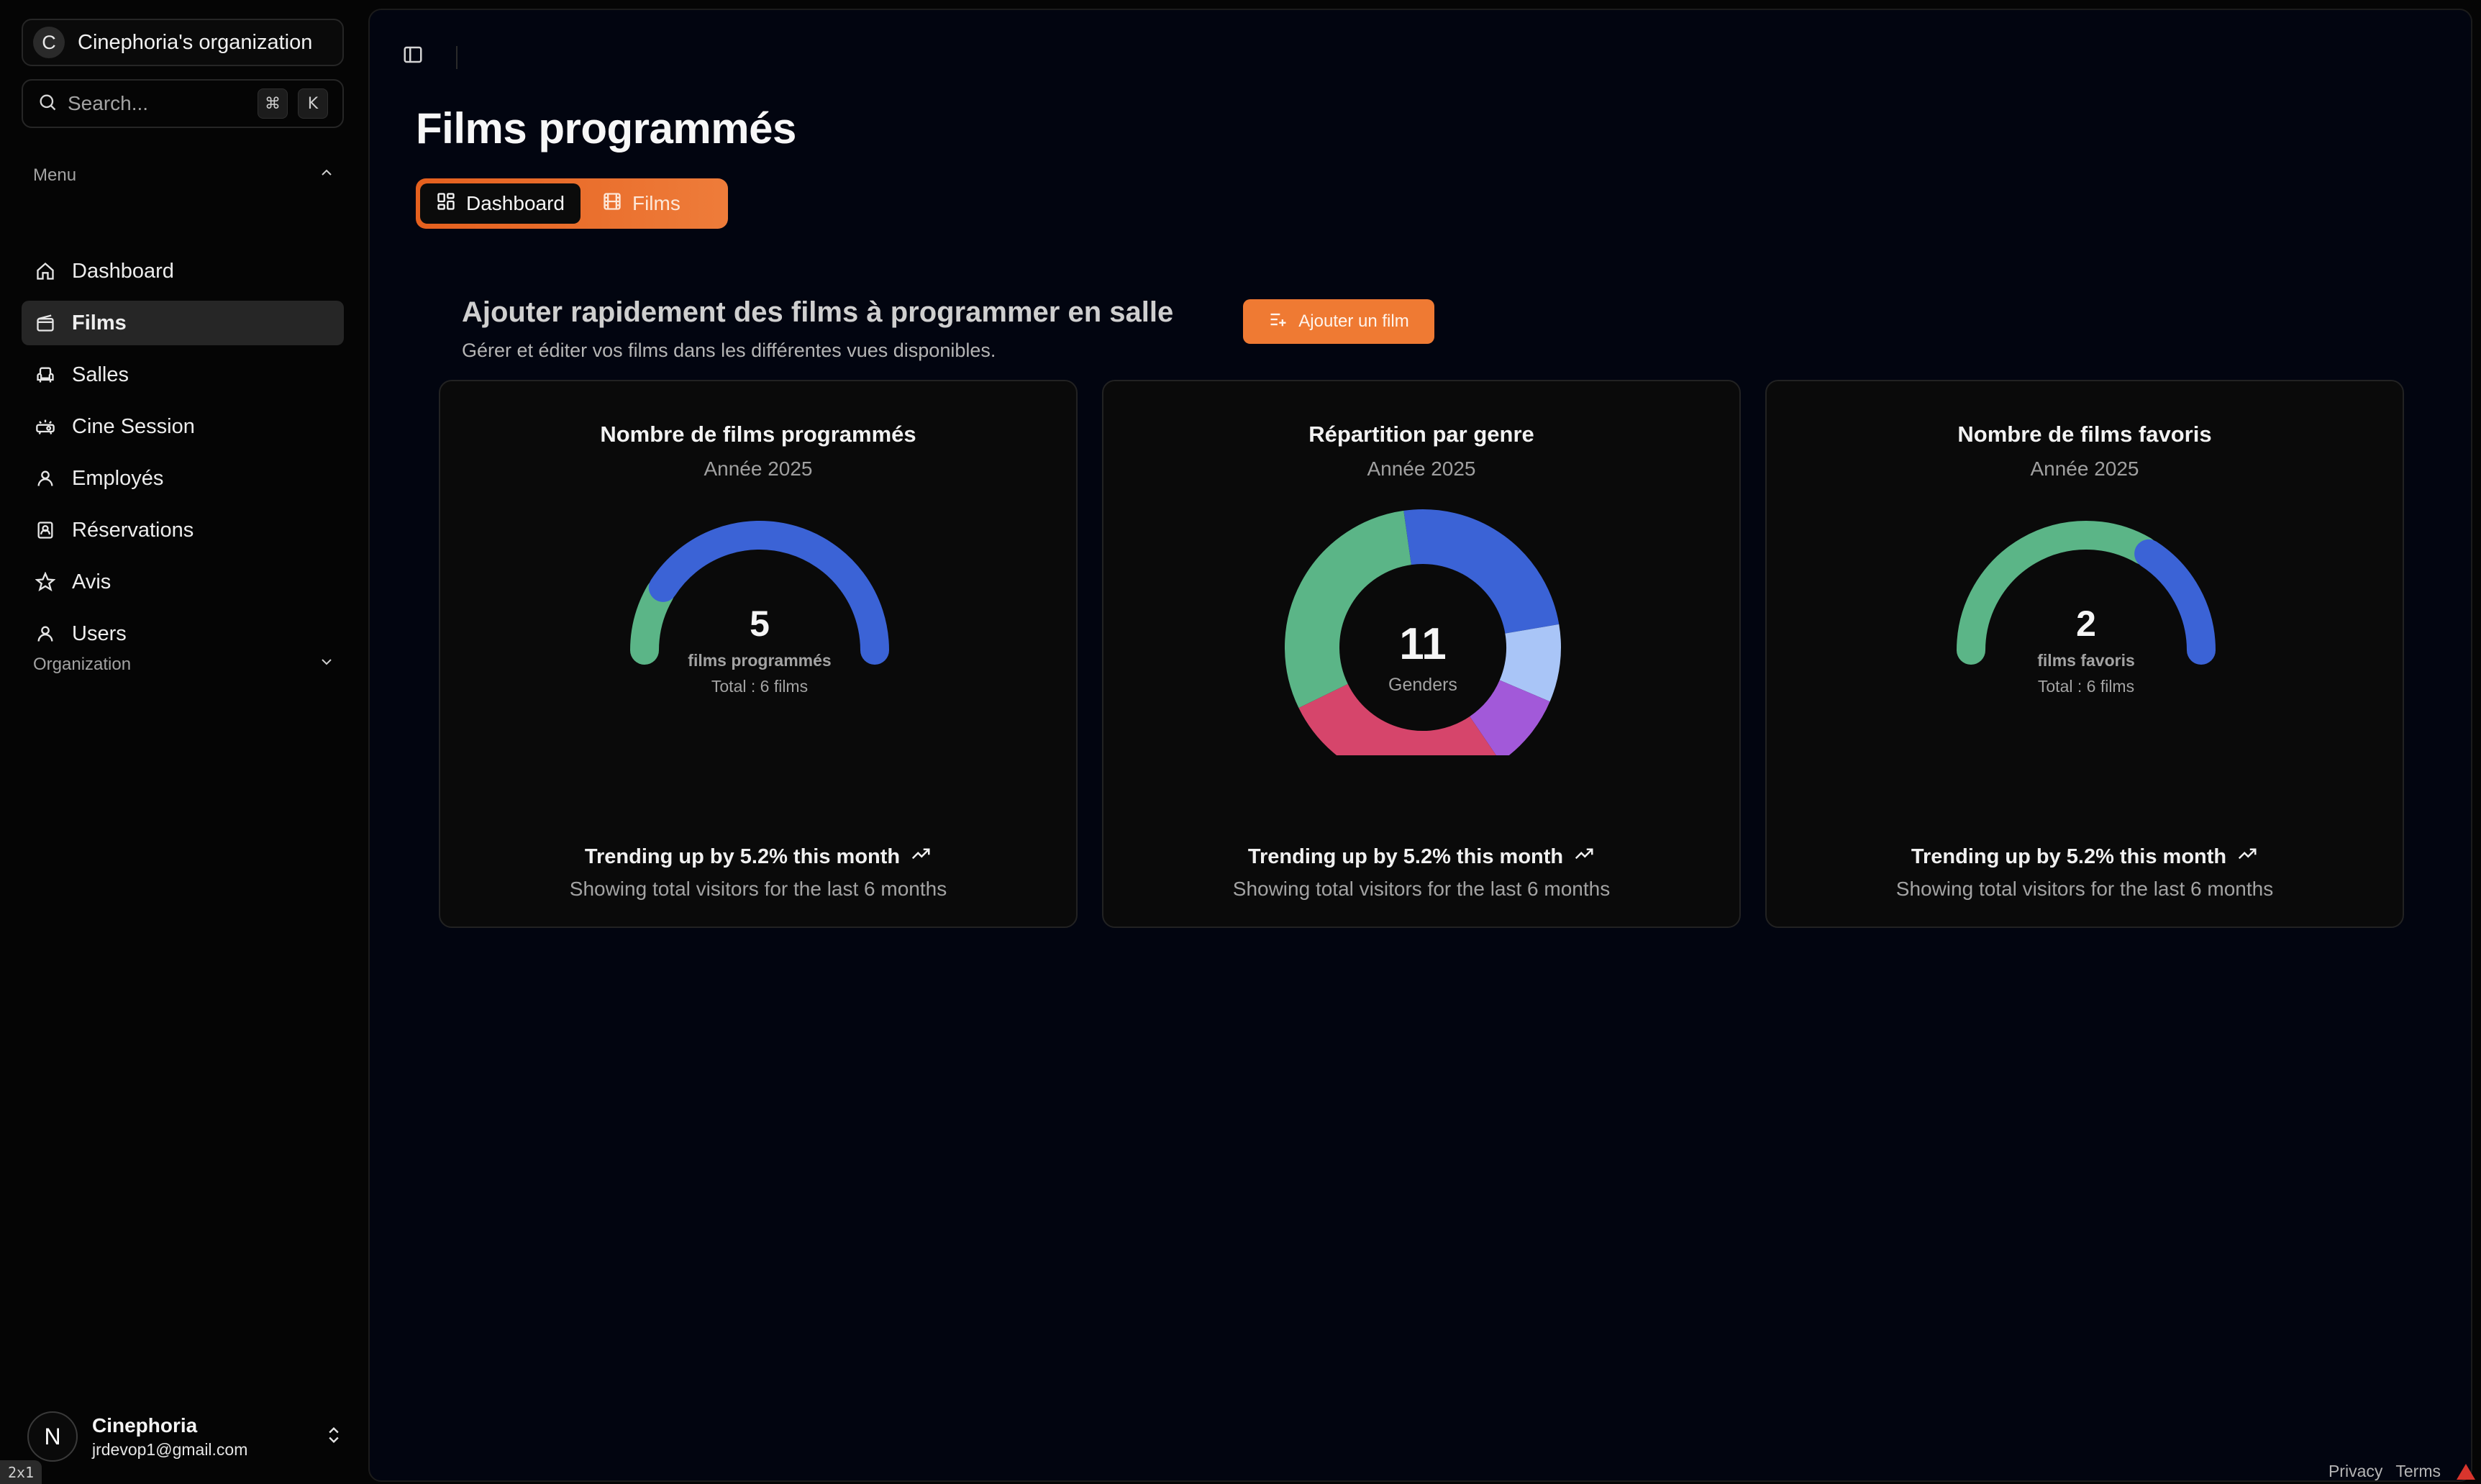  What do you see at coordinates (2418, 1471) in the screenshot?
I see `terms-link: Terms` at bounding box center [2418, 1471].